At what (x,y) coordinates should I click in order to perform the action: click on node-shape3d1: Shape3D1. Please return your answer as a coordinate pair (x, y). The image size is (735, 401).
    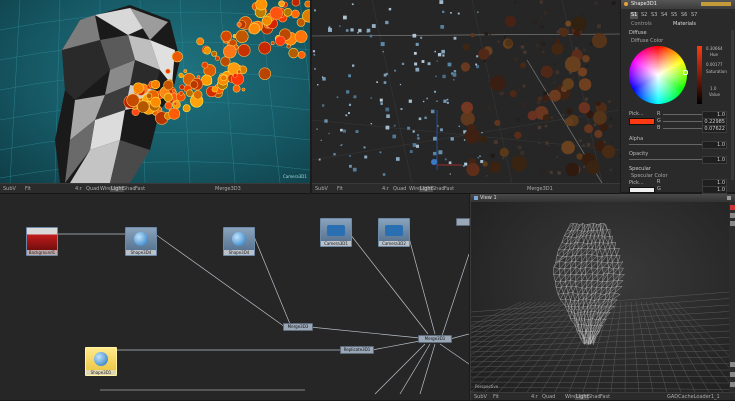
    Looking at the image, I should click on (101, 361).